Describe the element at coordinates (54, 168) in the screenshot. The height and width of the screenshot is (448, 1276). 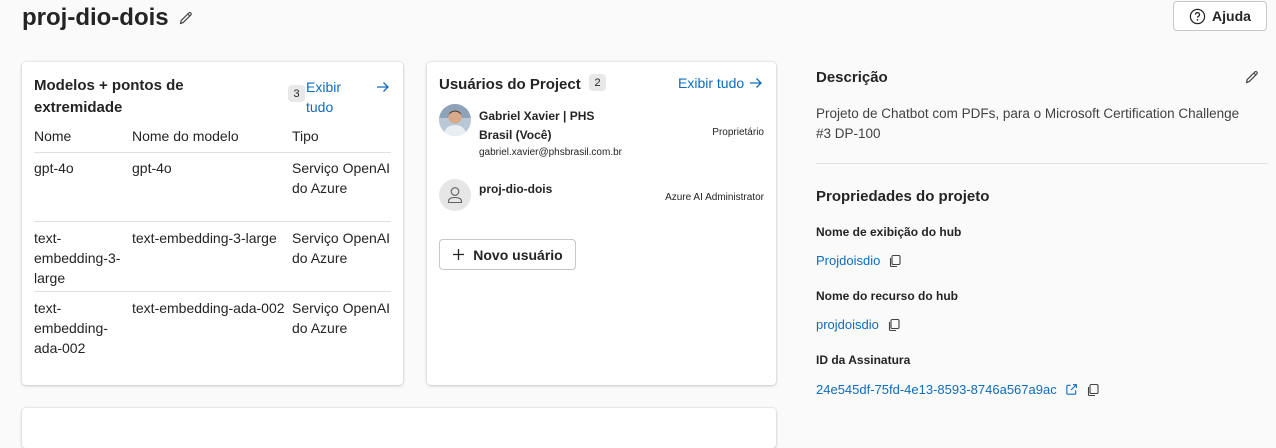
I see `model-name-link-gpt-4o: gpt-4o` at that location.